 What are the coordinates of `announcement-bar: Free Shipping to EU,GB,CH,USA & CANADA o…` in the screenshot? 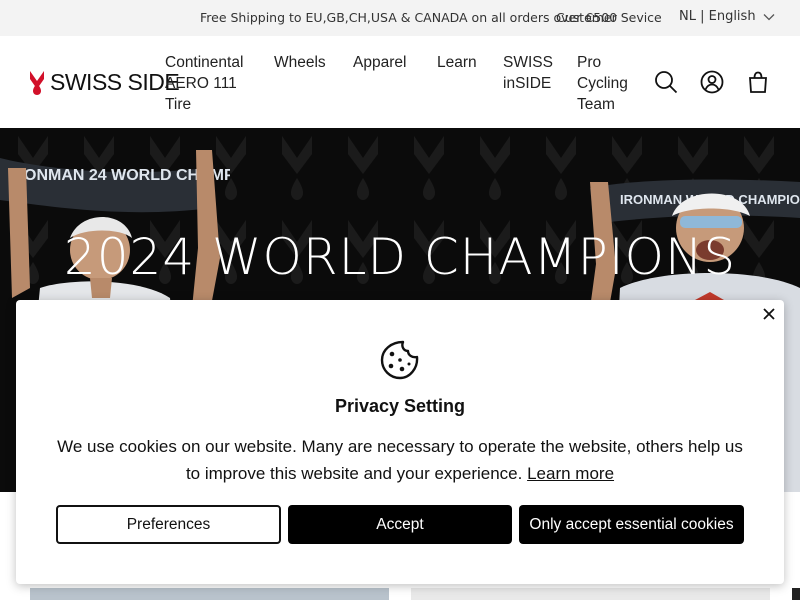 It's located at (400, 18).